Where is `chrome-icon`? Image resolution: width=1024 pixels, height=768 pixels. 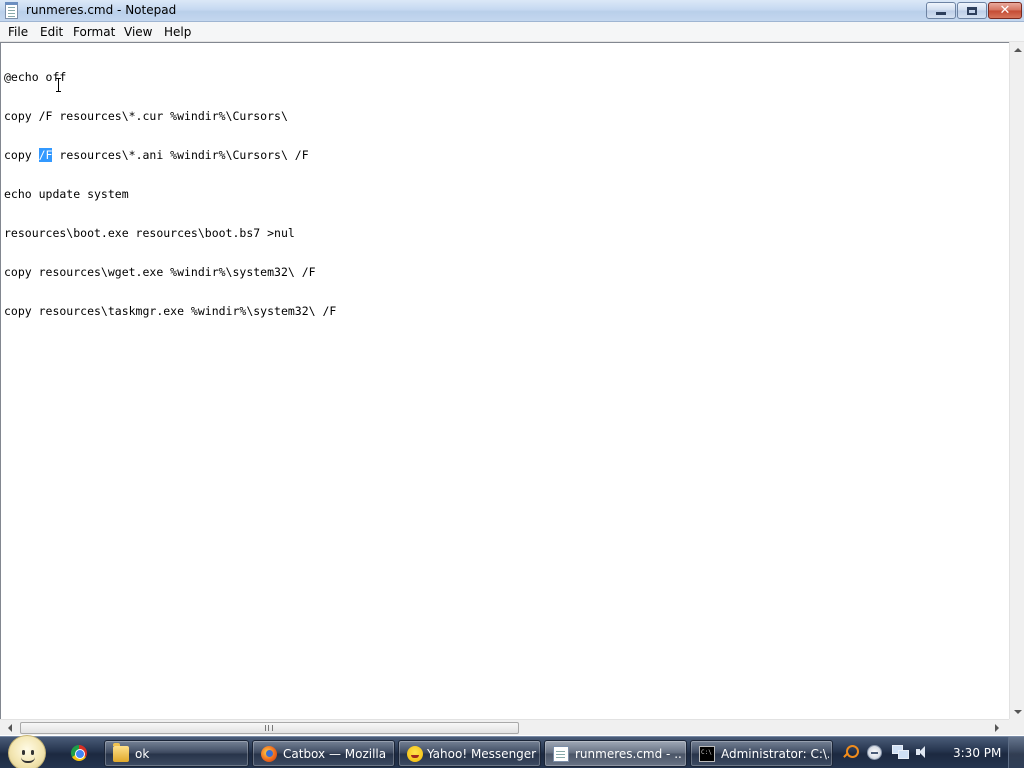 chrome-icon is located at coordinates (79, 753).